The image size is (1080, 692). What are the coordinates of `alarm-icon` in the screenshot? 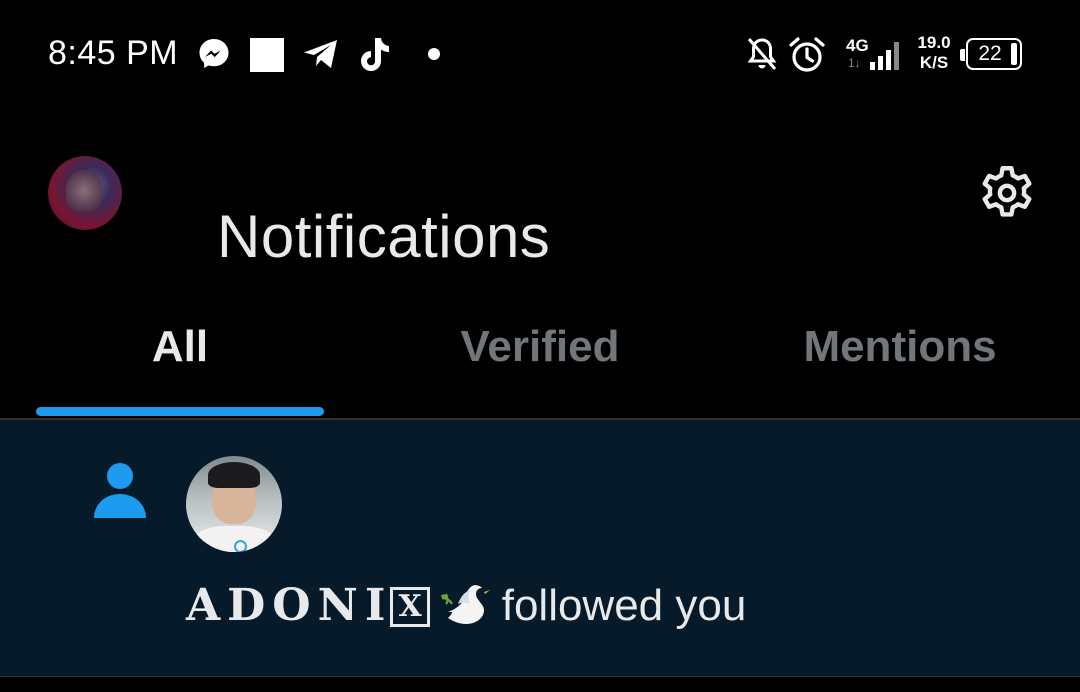 It's located at (807, 57).